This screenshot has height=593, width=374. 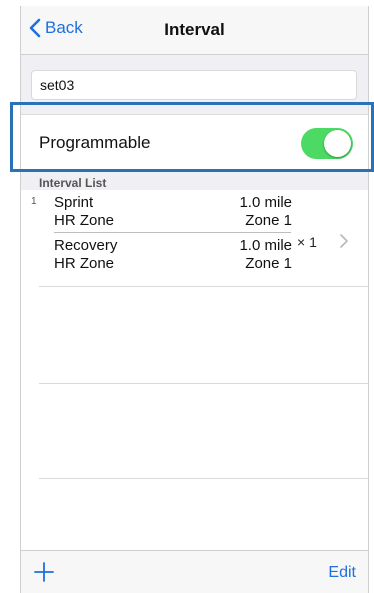 What do you see at coordinates (95, 142) in the screenshot?
I see `programmable-label: Programmable` at bounding box center [95, 142].